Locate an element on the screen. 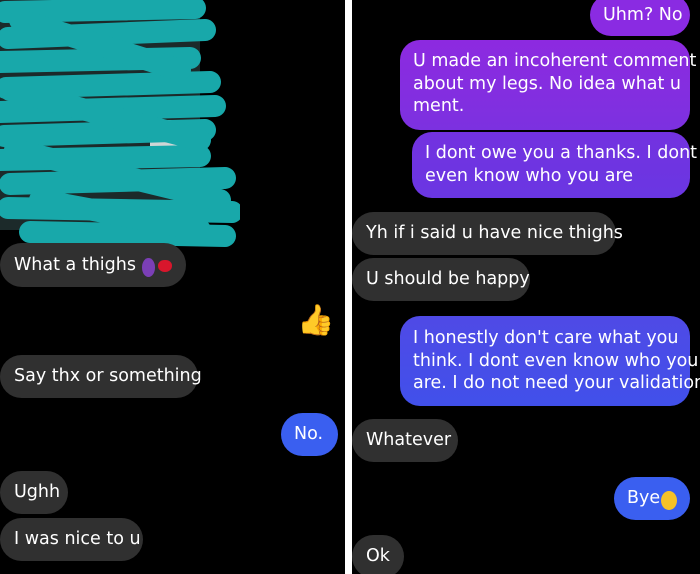  laughing-face-icon is located at coordinates (669, 500).